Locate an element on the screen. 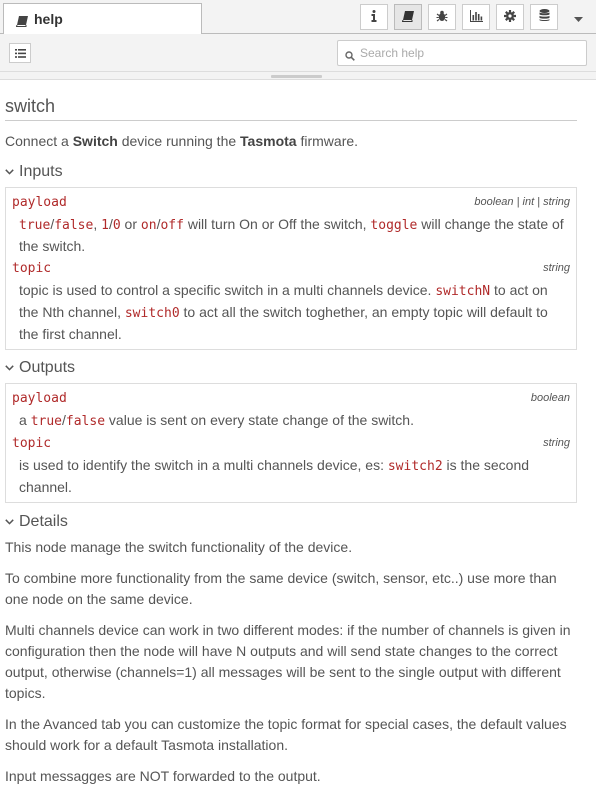  sidebar-menu-button is located at coordinates (578, 17).